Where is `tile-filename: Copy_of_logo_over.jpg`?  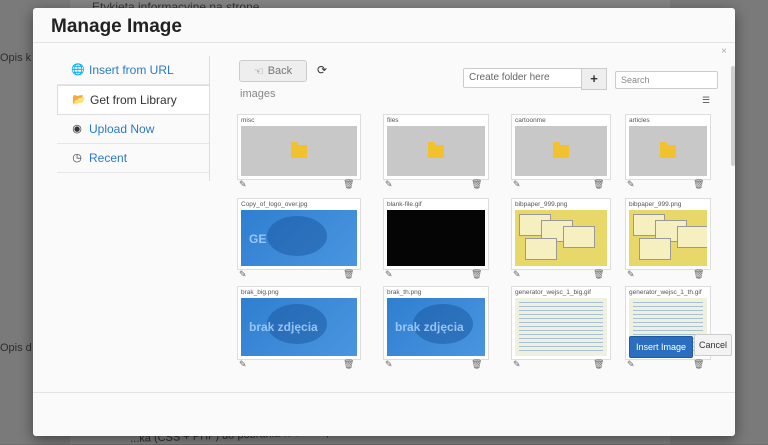
tile-filename: Copy_of_logo_over.jpg is located at coordinates (274, 204).